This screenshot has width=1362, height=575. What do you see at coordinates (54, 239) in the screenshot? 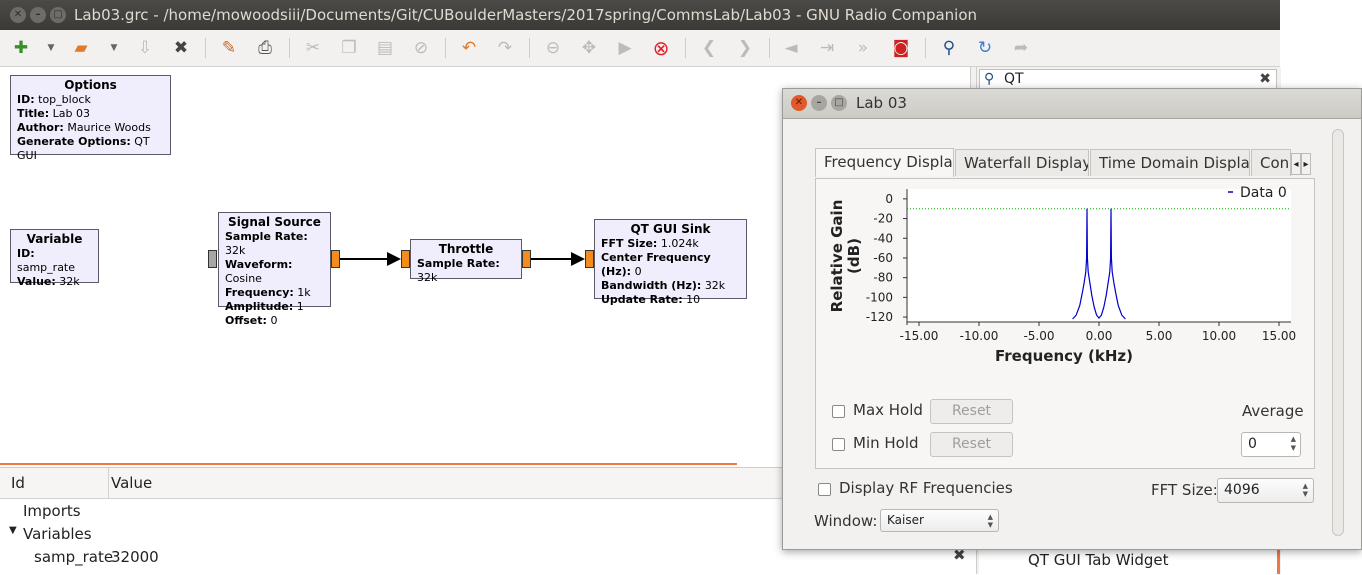
I see `block-title: Variable` at bounding box center [54, 239].